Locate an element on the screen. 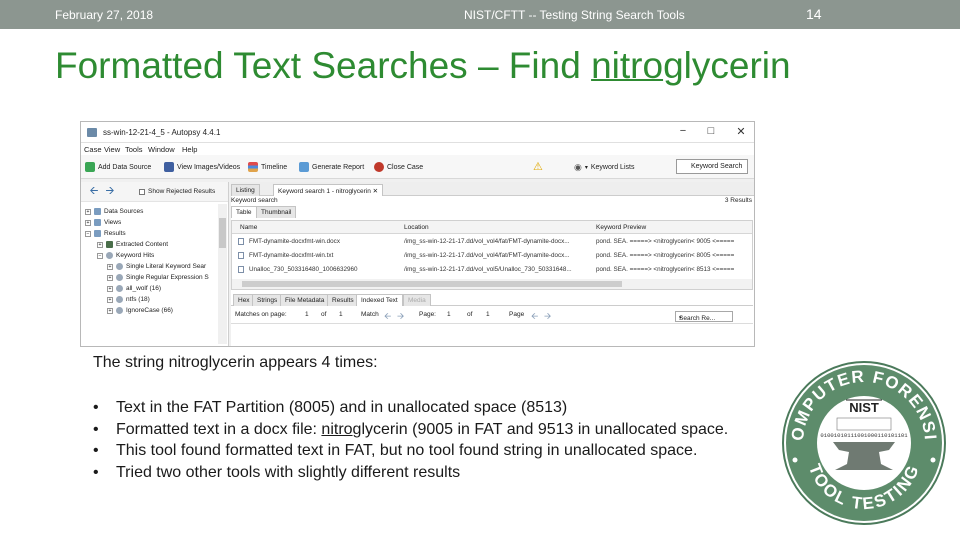  collapse-icon: − is located at coordinates (88, 233).